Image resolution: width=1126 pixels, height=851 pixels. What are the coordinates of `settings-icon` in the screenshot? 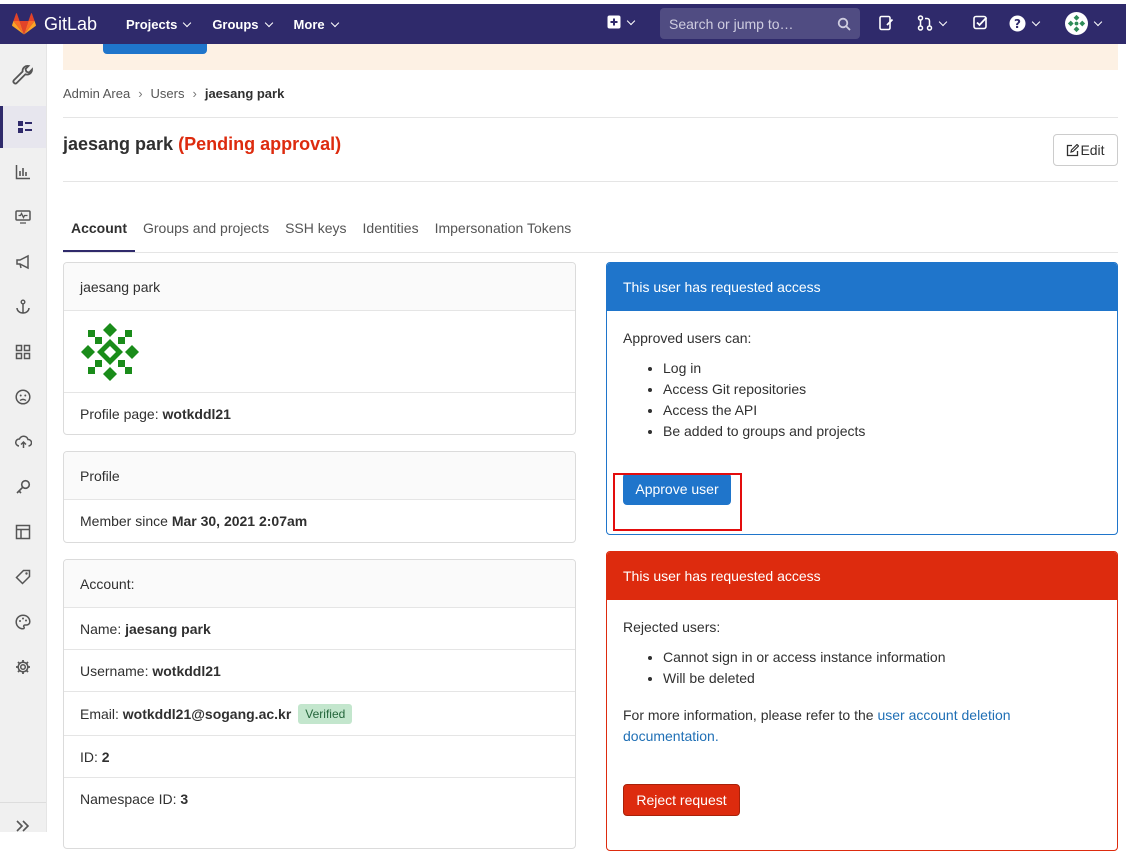 It's located at (23, 667).